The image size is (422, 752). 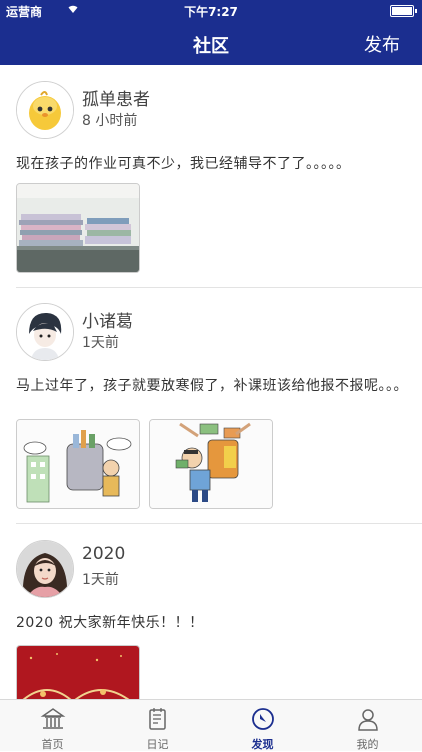 What do you see at coordinates (382, 44) in the screenshot?
I see `publish-button: 发布` at bounding box center [382, 44].